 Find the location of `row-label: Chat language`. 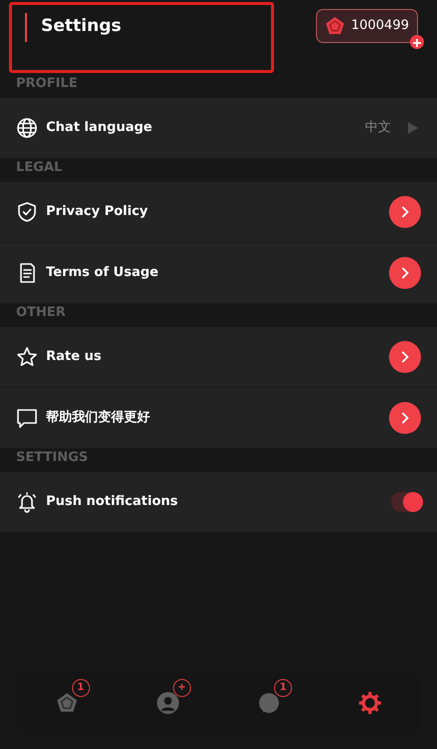

row-label: Chat language is located at coordinates (100, 128).